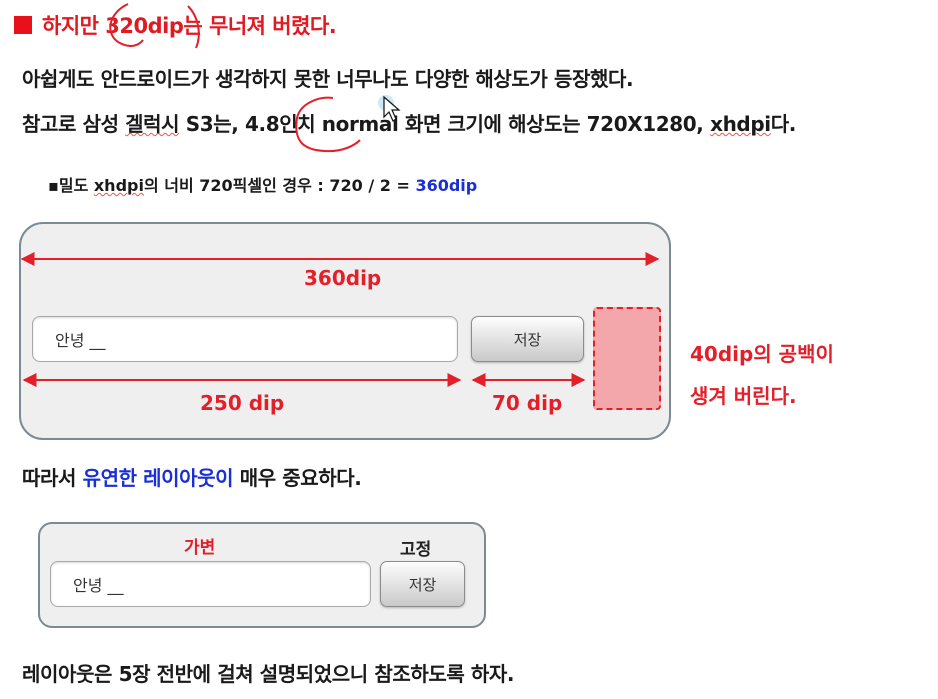 This screenshot has height=699, width=938. I want to click on line3-highlight: 유연한 레이아웃이, so click(158, 478).